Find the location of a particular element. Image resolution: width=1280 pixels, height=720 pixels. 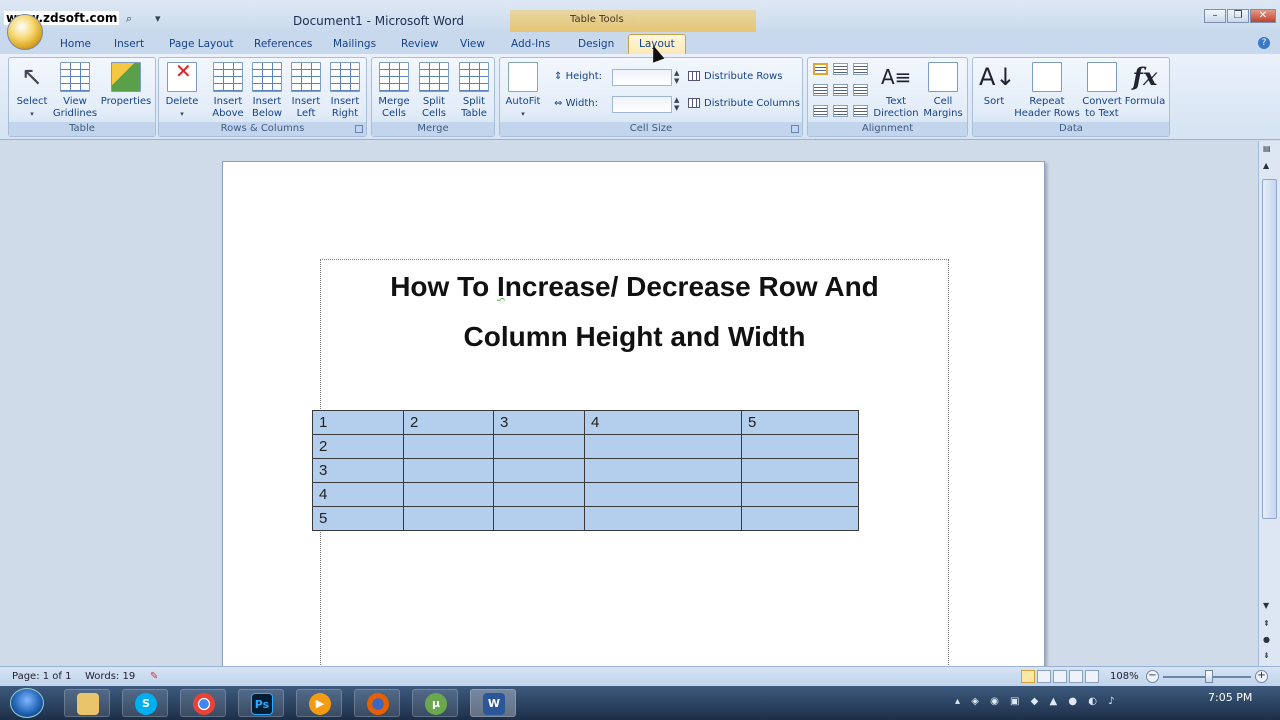

tab-home: Home is located at coordinates (75, 44).